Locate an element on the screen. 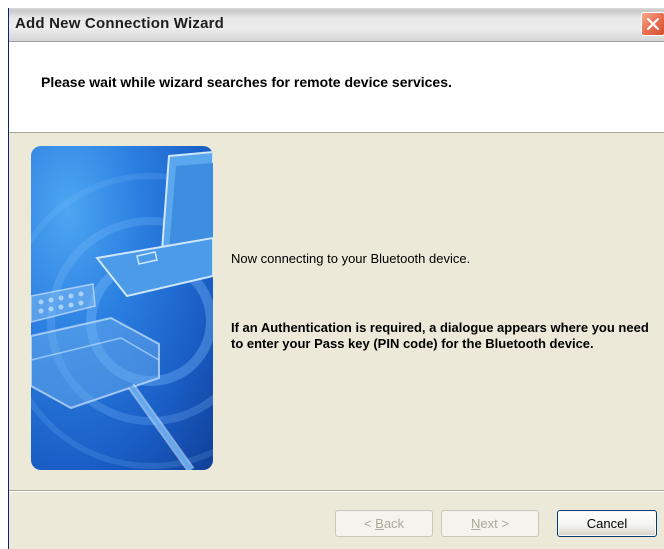 Image resolution: width=664 pixels, height=549 pixels. next-label: ext > is located at coordinates (494, 523).